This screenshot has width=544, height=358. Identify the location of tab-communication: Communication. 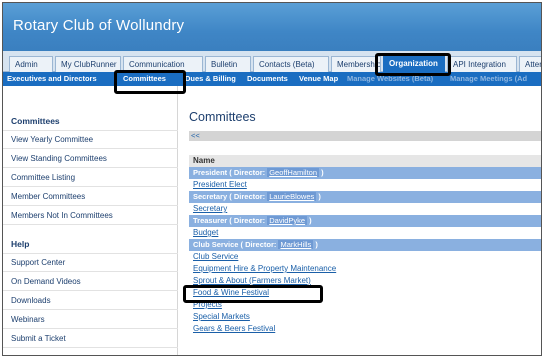
(163, 64).